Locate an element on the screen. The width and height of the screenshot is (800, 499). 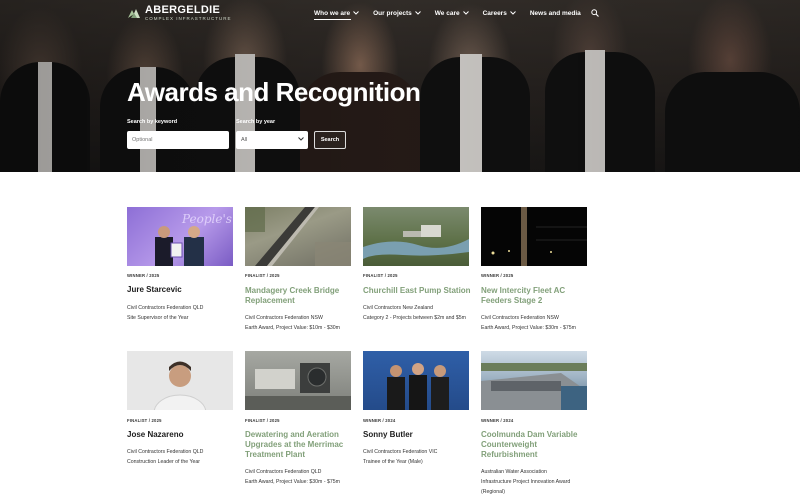
award-category: Site Supervisor of the Year is located at coordinates (158, 318).